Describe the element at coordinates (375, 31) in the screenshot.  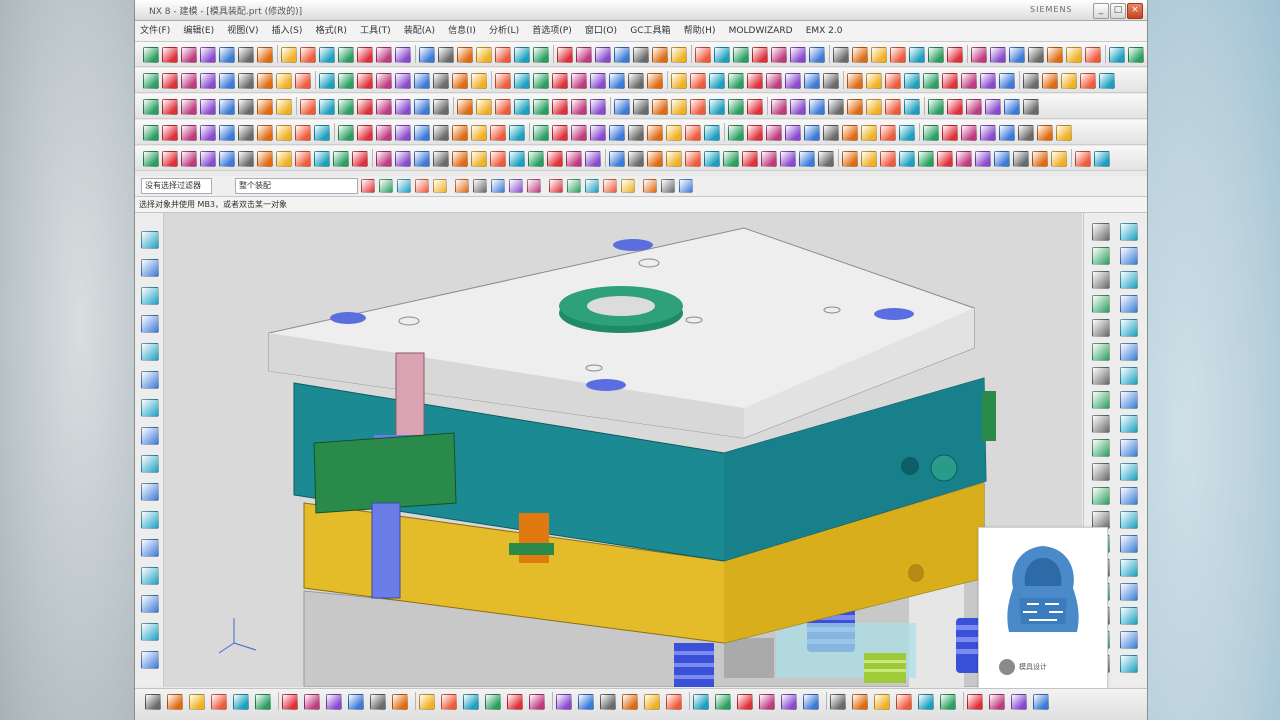
I see `menu-item: 工具(T)` at that location.